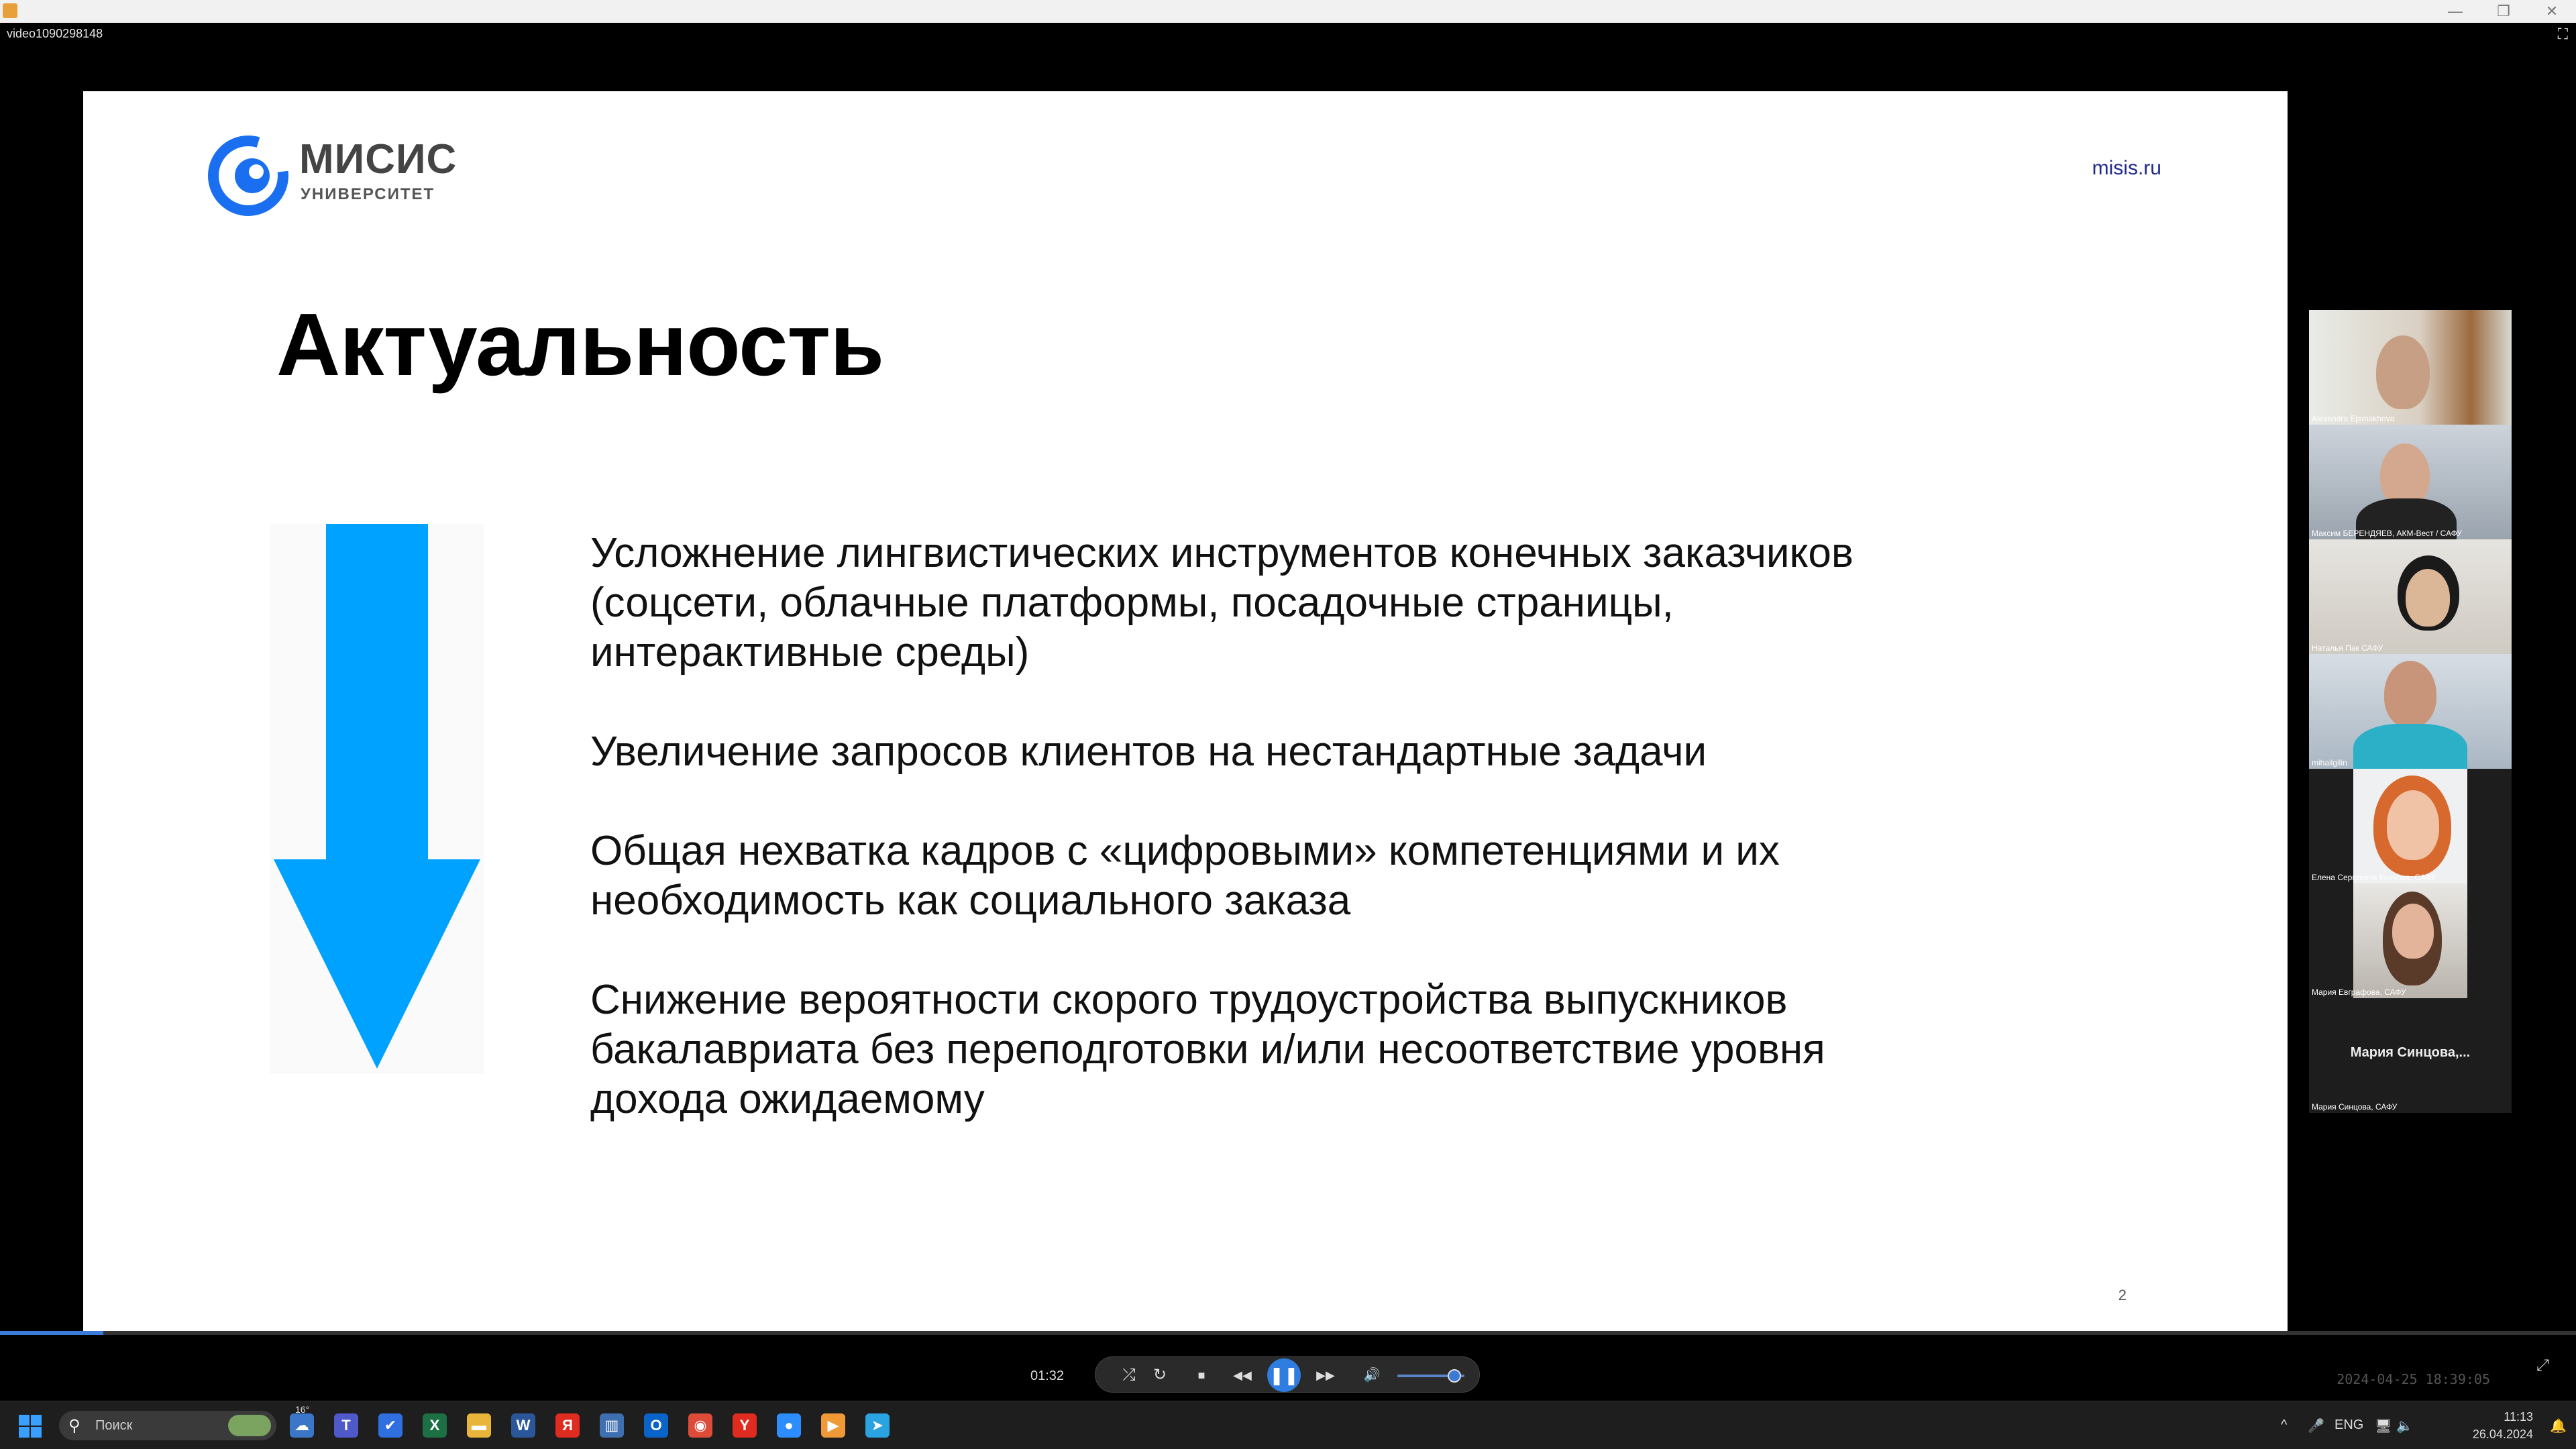 The width and height of the screenshot is (2576, 1449). What do you see at coordinates (2359, 992) in the screenshot?
I see `participant-name: Мария Евграфова, САФУ` at bounding box center [2359, 992].